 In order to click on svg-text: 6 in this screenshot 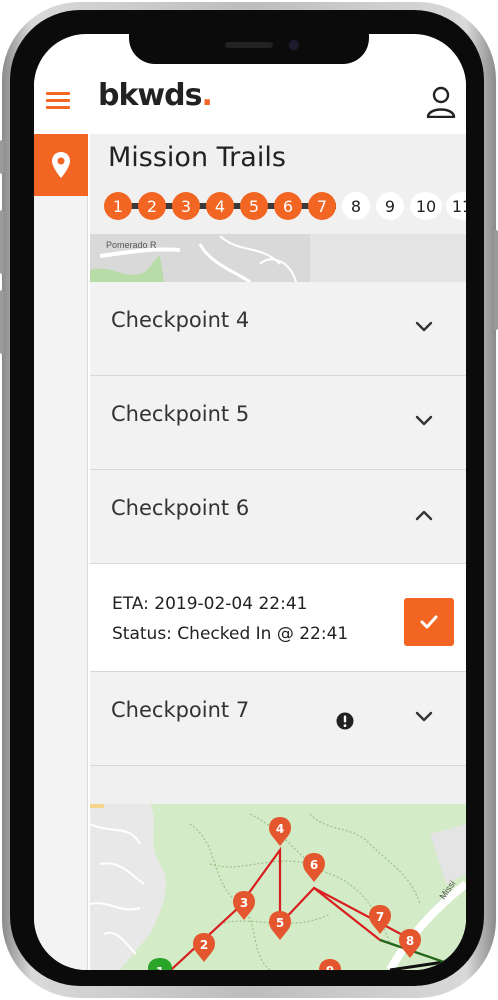, I will do `click(314, 865)`.